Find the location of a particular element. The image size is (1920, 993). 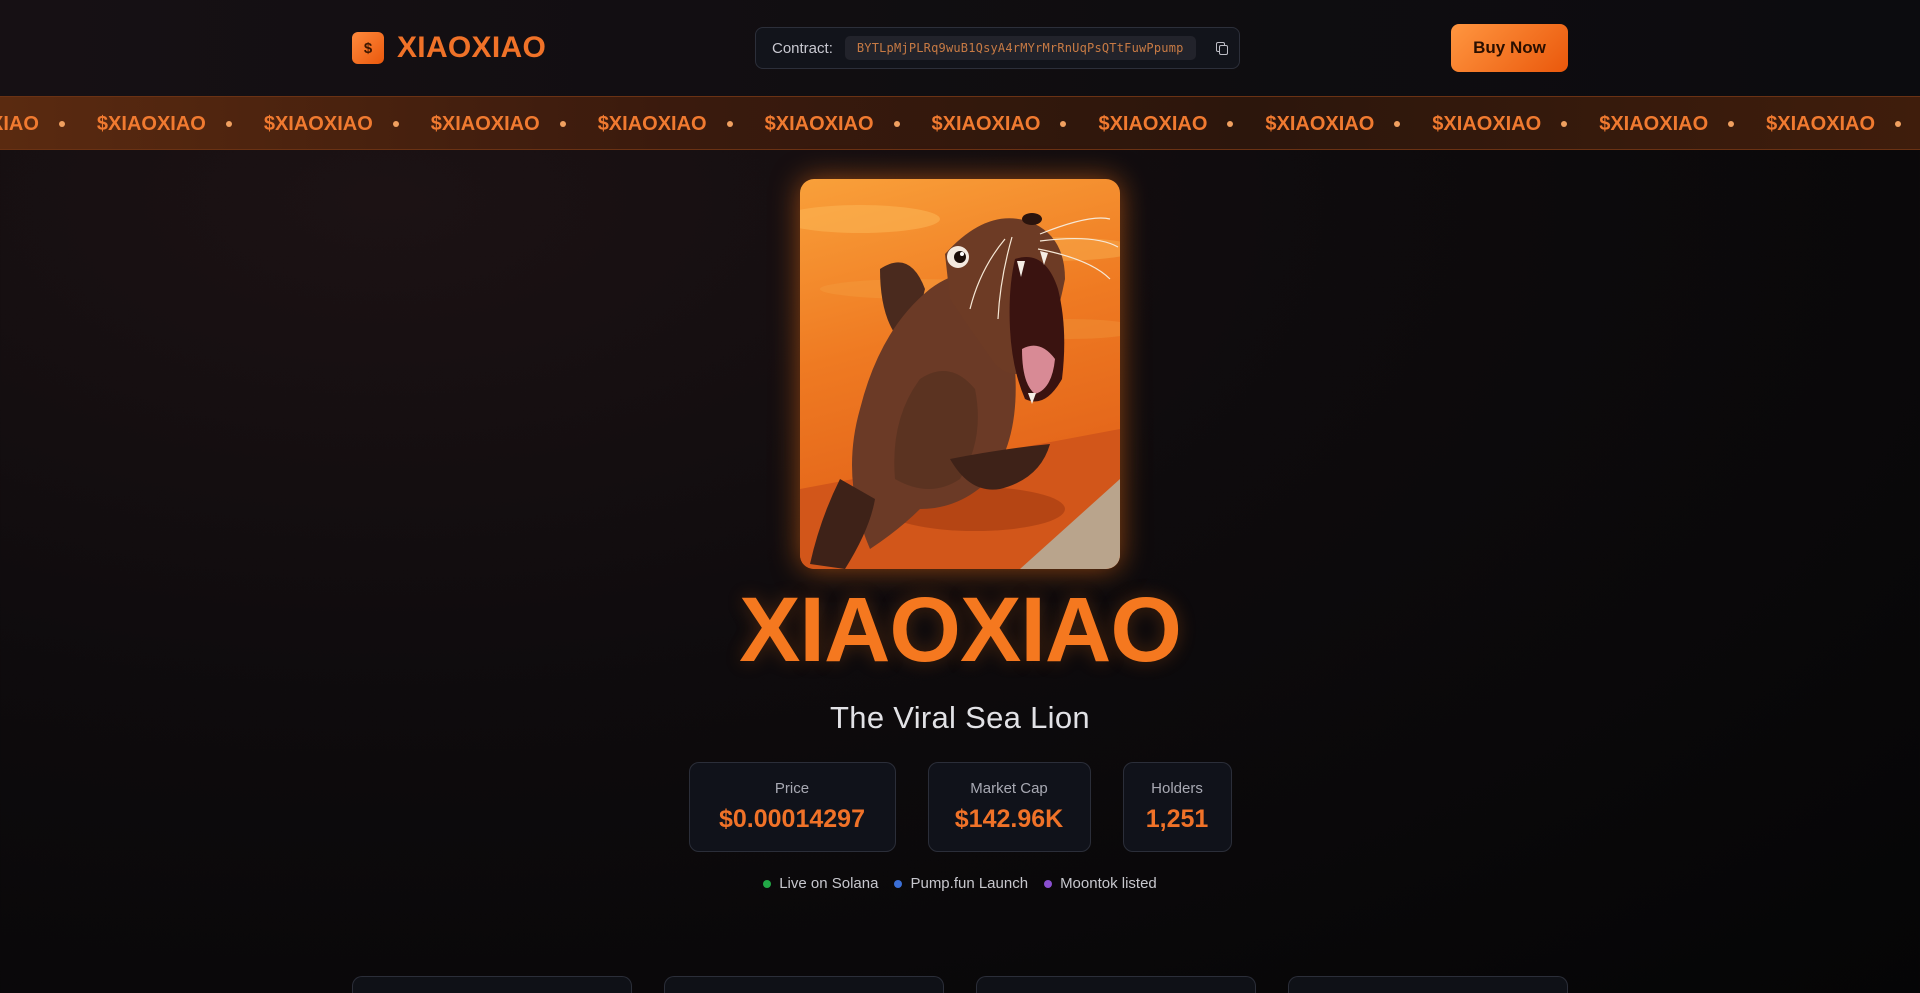

stat-value: 1,251 is located at coordinates (1177, 819).